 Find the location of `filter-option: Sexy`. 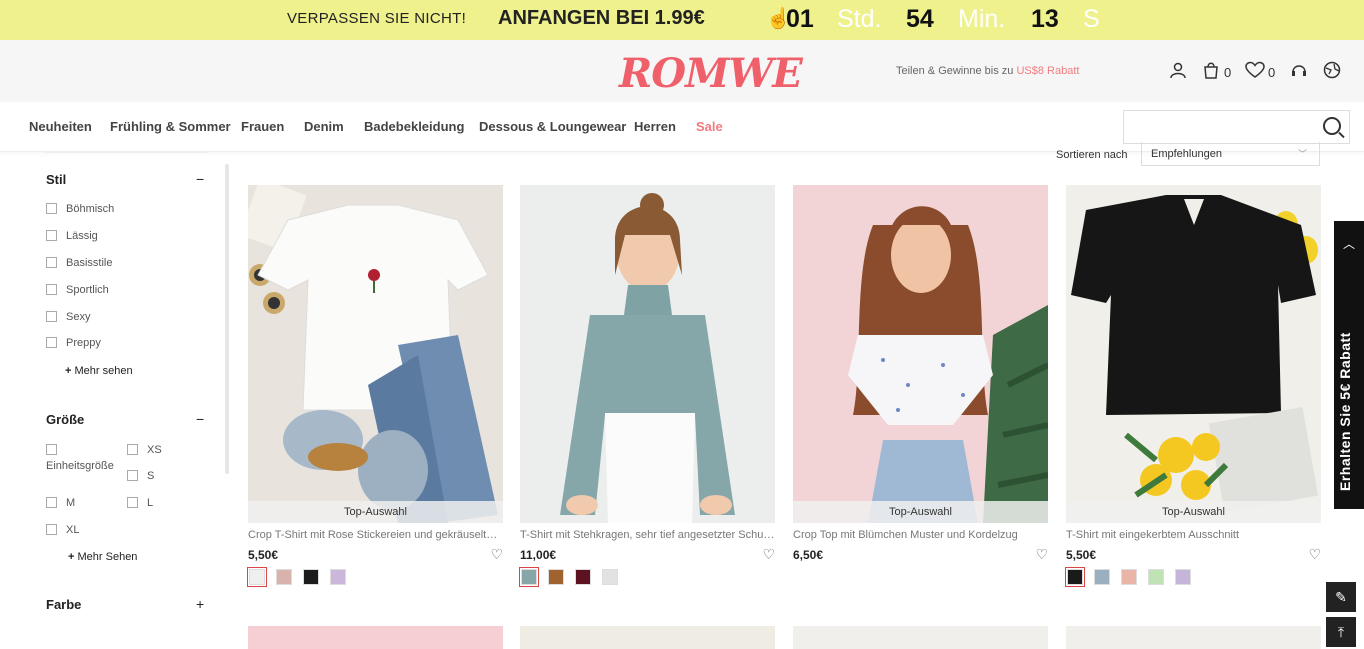

filter-option: Sexy is located at coordinates (68, 317).